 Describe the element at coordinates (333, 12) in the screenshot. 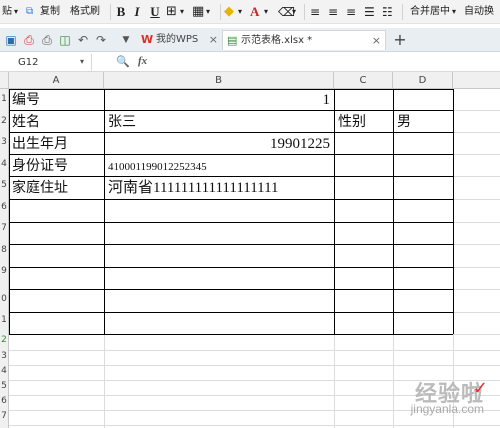

I see `align-center-icon: ≡` at that location.